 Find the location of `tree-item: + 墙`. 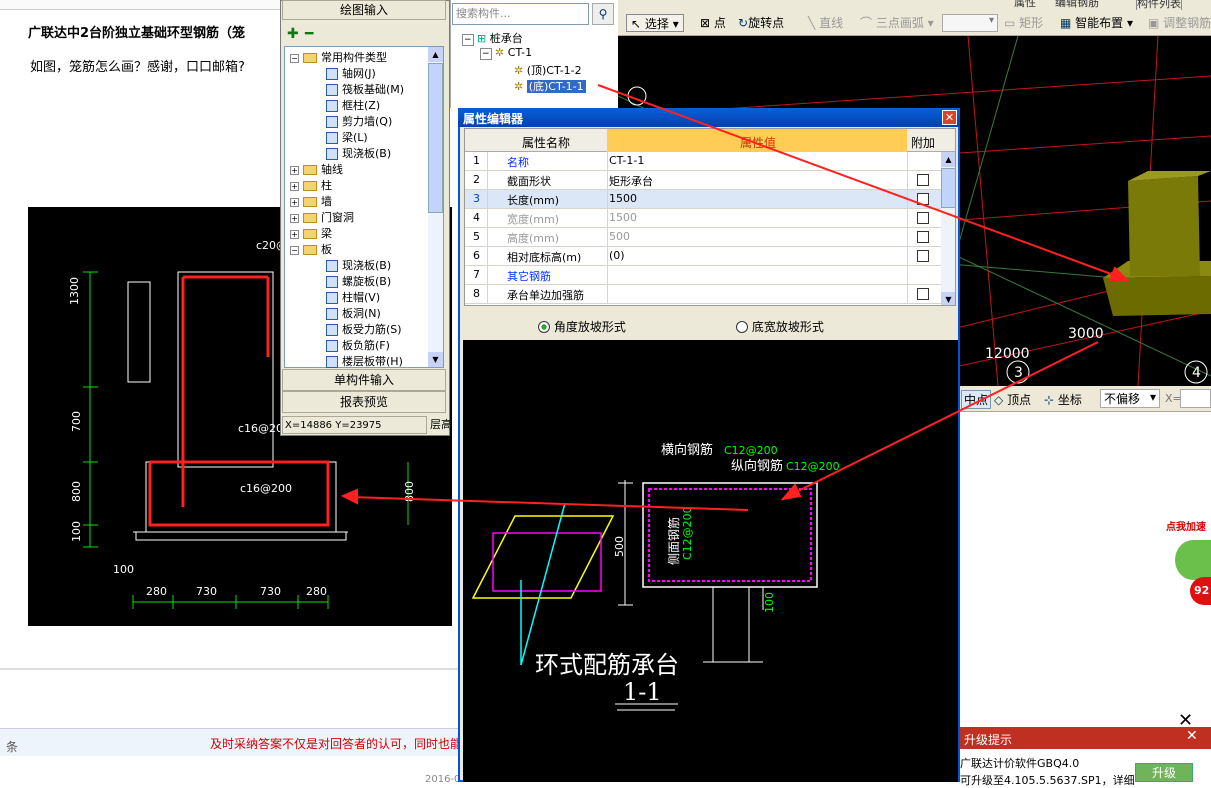

tree-item: + 墙 is located at coordinates (311, 202).